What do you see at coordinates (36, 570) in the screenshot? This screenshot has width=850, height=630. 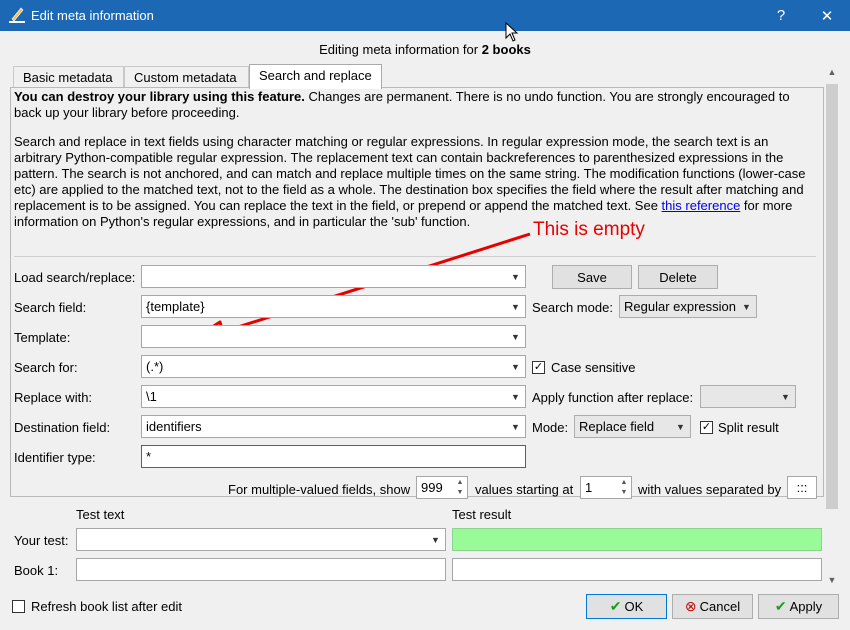 I see `book1-label: Book 1:` at bounding box center [36, 570].